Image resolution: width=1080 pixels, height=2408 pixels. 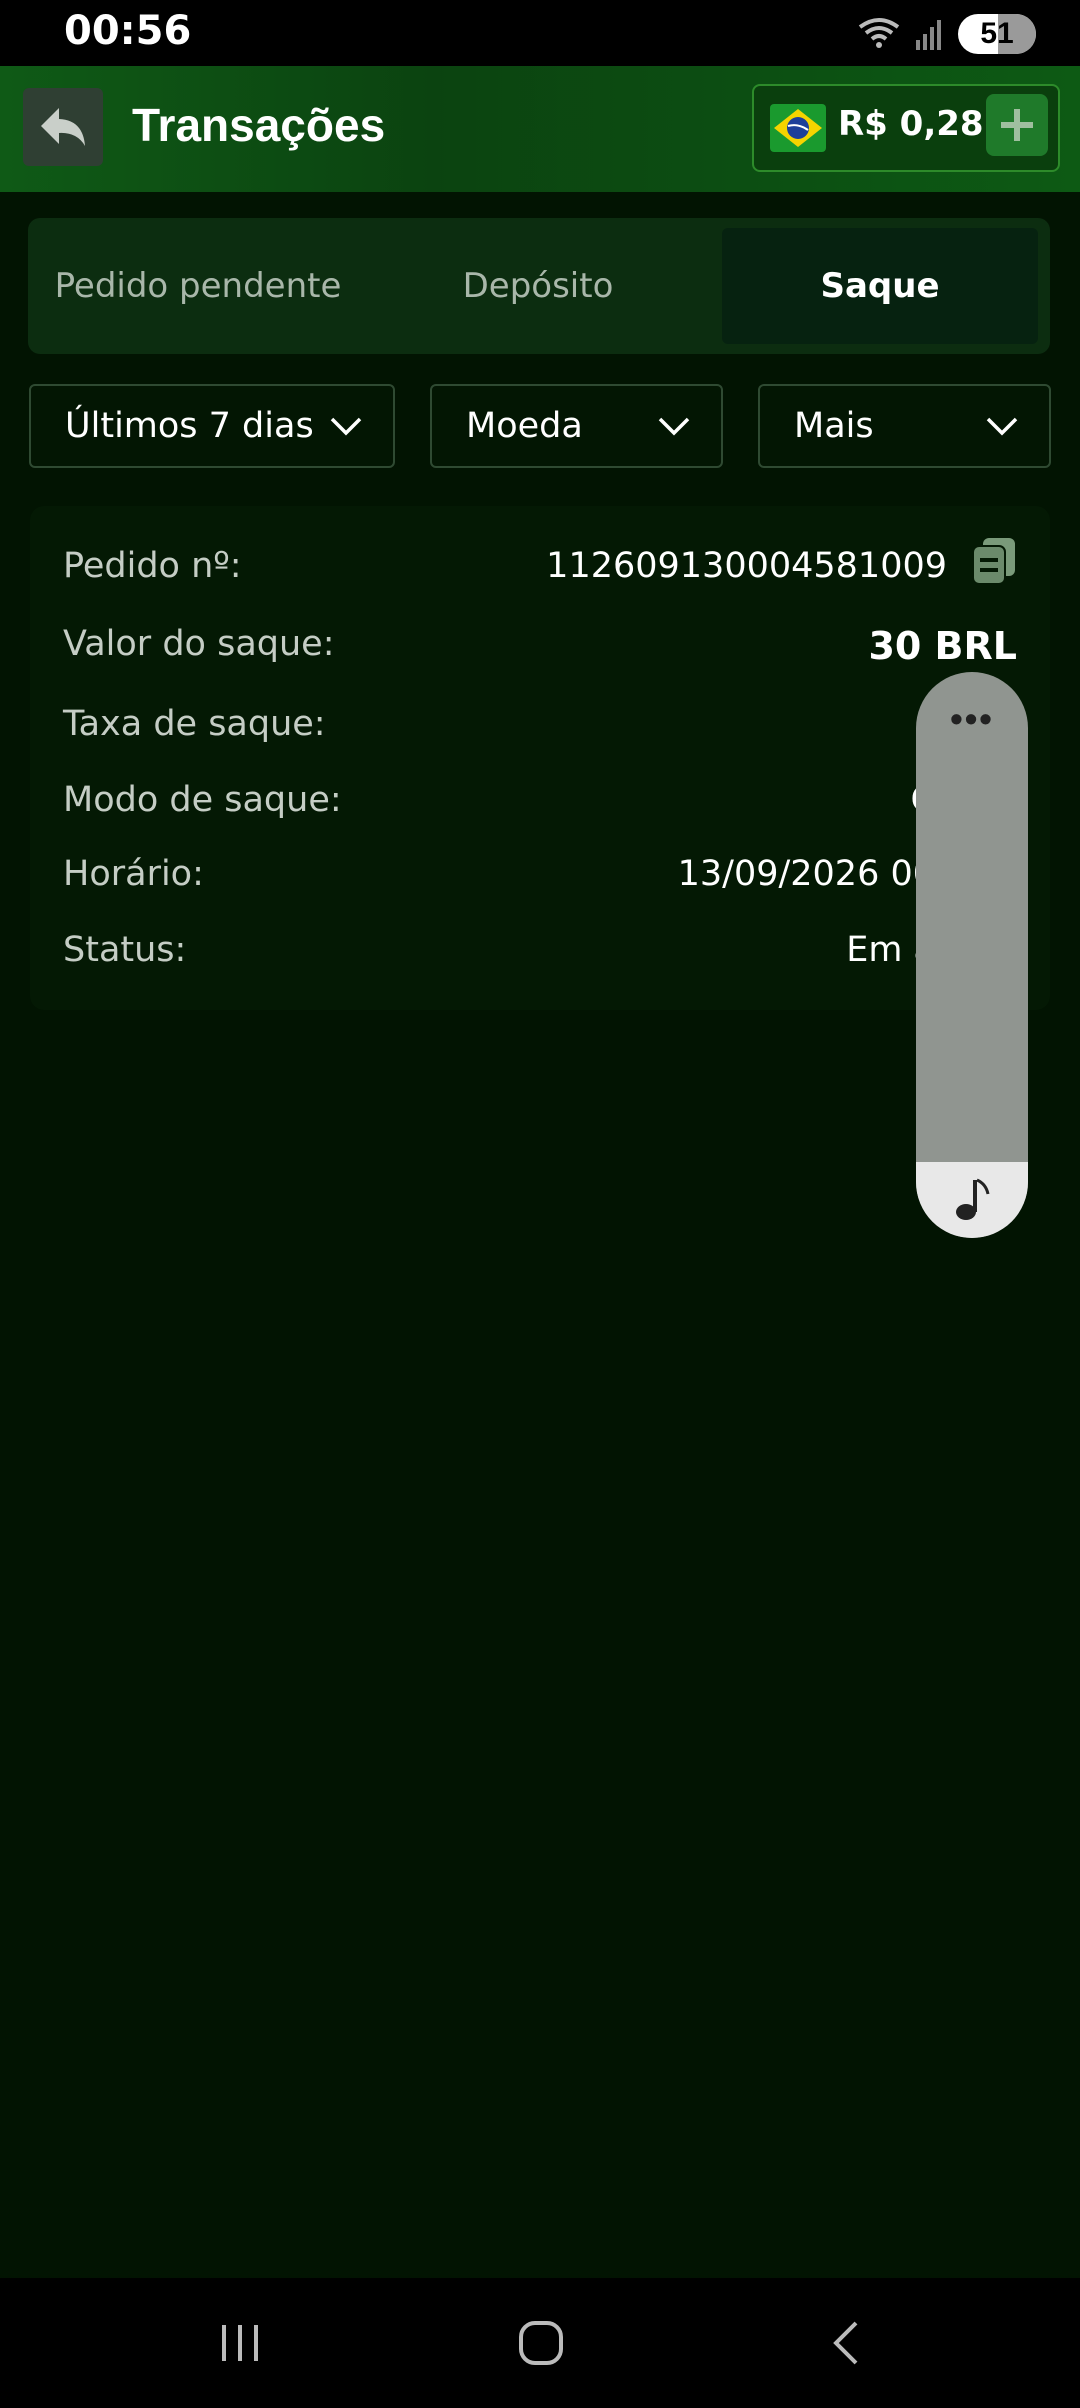 I want to click on fee-row: Taxa de saque:, so click(x=540, y=734).